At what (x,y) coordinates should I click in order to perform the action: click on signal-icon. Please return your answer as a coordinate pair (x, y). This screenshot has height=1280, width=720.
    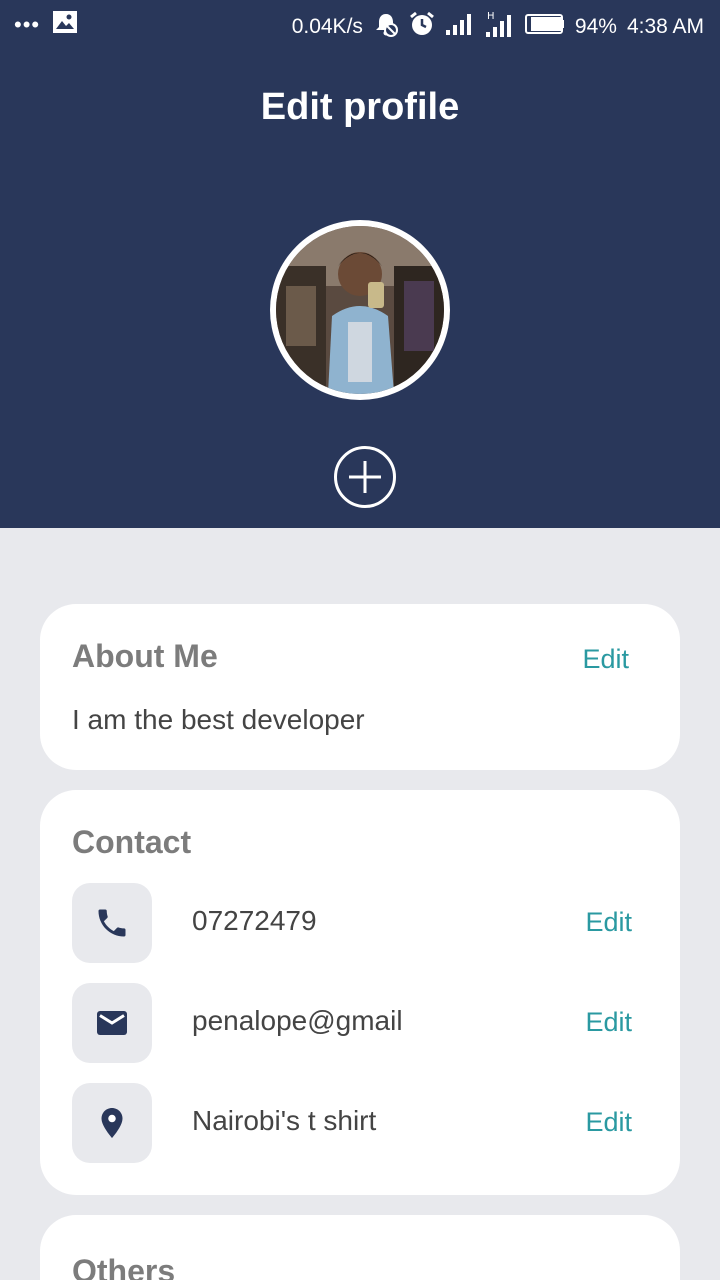
    Looking at the image, I should click on (460, 27).